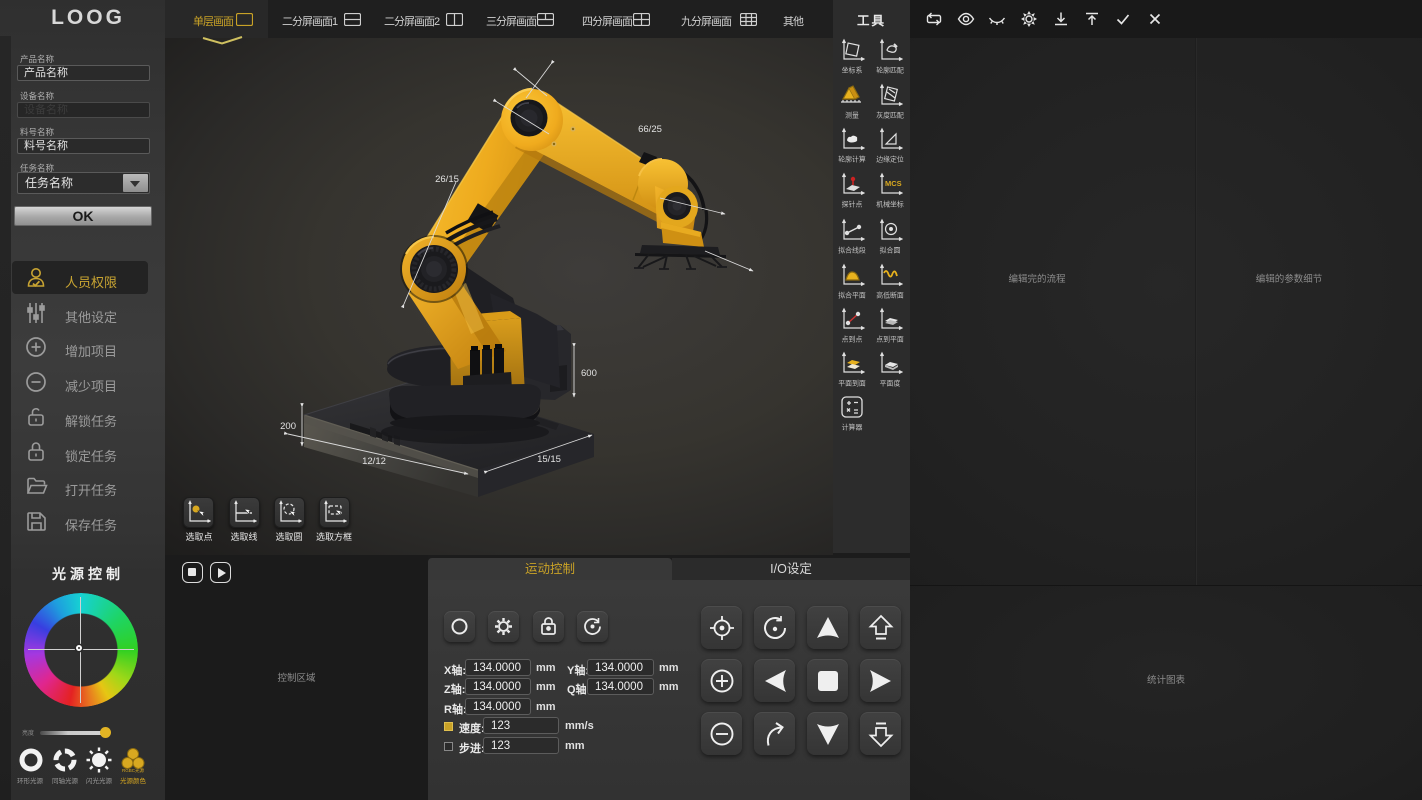 The height and width of the screenshot is (800, 1422). Describe the element at coordinates (589, 373) in the screenshot. I see `svg-text: 600` at that location.